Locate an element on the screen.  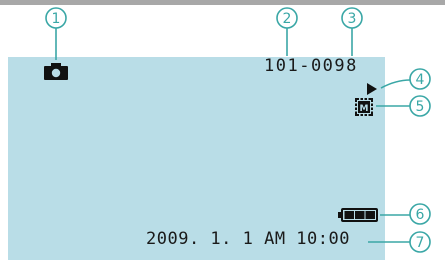
callout-7-circle is located at coordinates (420, 242).